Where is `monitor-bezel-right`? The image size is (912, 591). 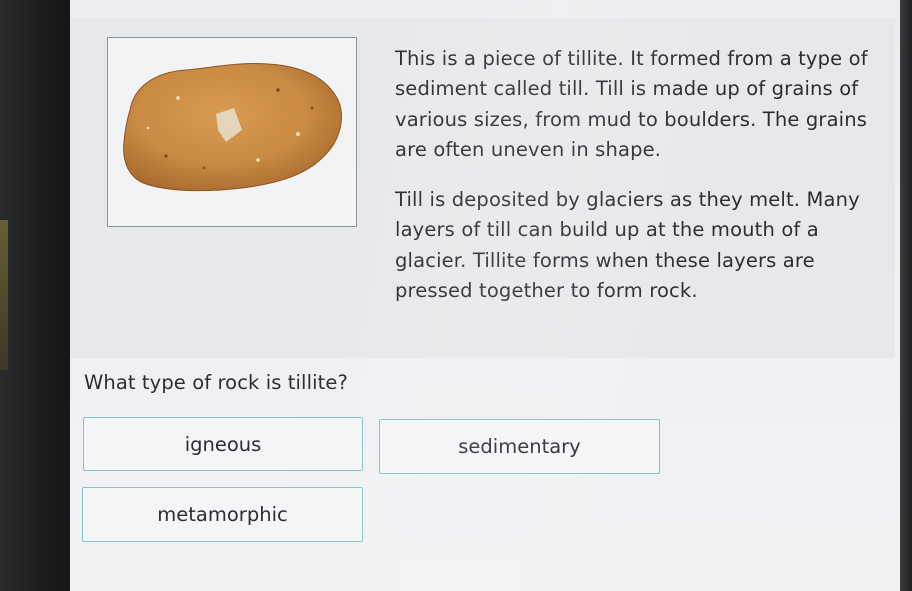 monitor-bezel-right is located at coordinates (906, 295).